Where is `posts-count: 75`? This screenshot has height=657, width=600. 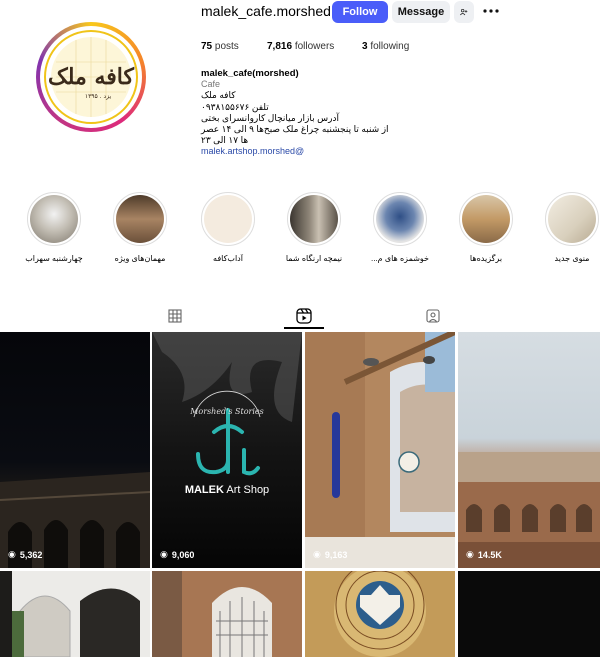
posts-count: 75 is located at coordinates (207, 46).